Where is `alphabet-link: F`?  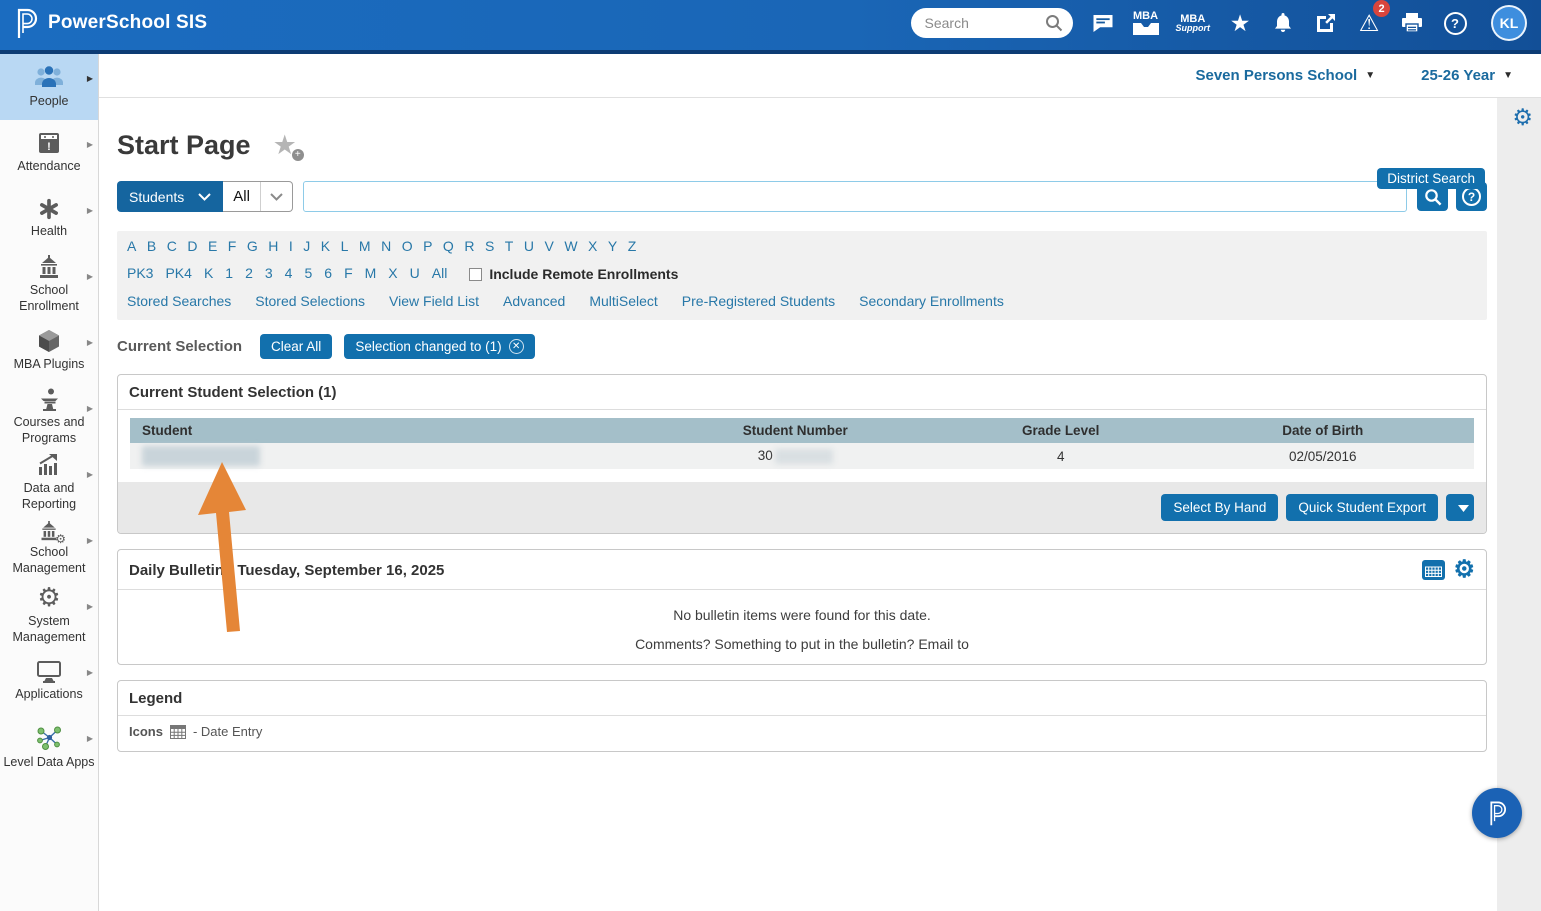 alphabet-link: F is located at coordinates (232, 246).